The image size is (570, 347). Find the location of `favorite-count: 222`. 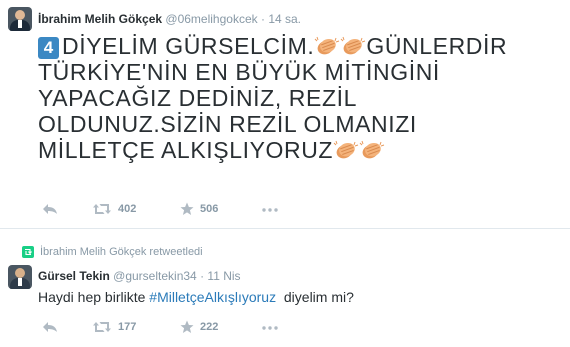

favorite-count: 222 is located at coordinates (209, 327).